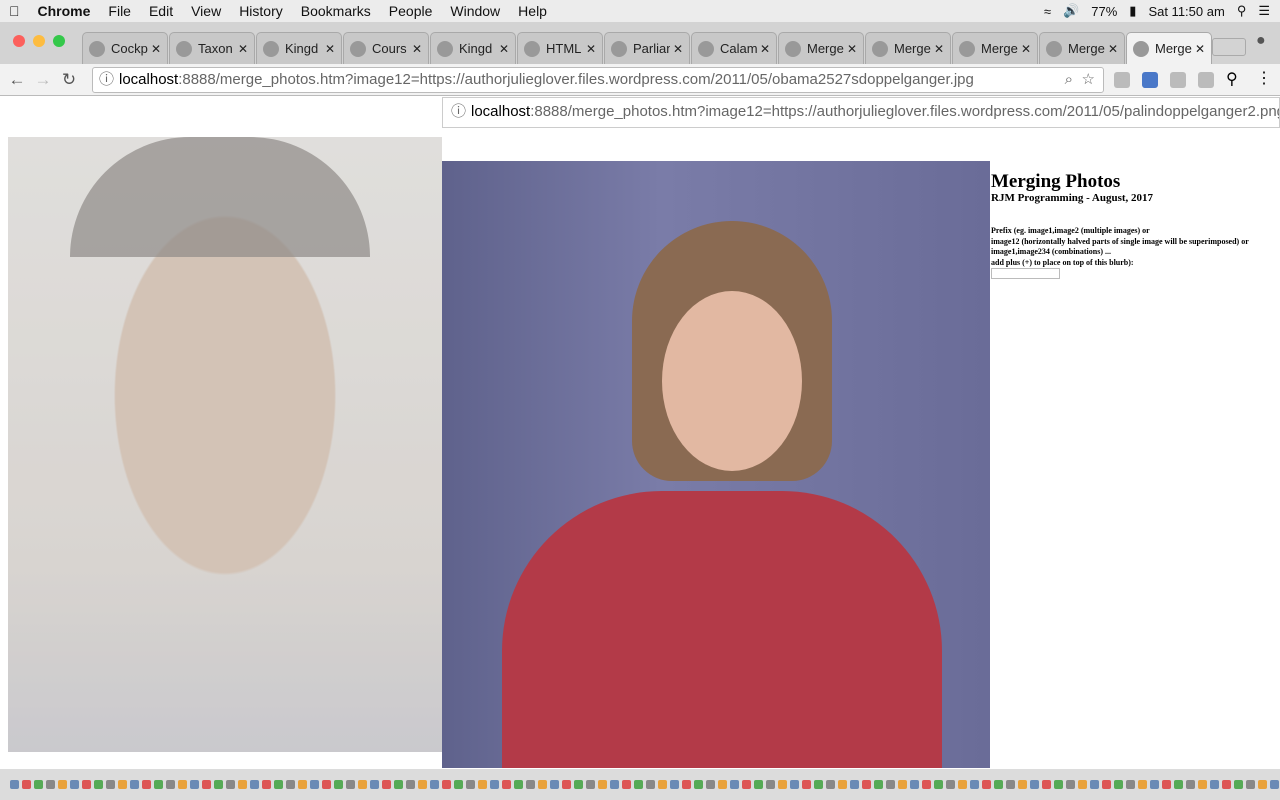 This screenshot has height=800, width=1280. Describe the element at coordinates (64, 11) in the screenshot. I see `menu-app-chrome: Chrome` at that location.